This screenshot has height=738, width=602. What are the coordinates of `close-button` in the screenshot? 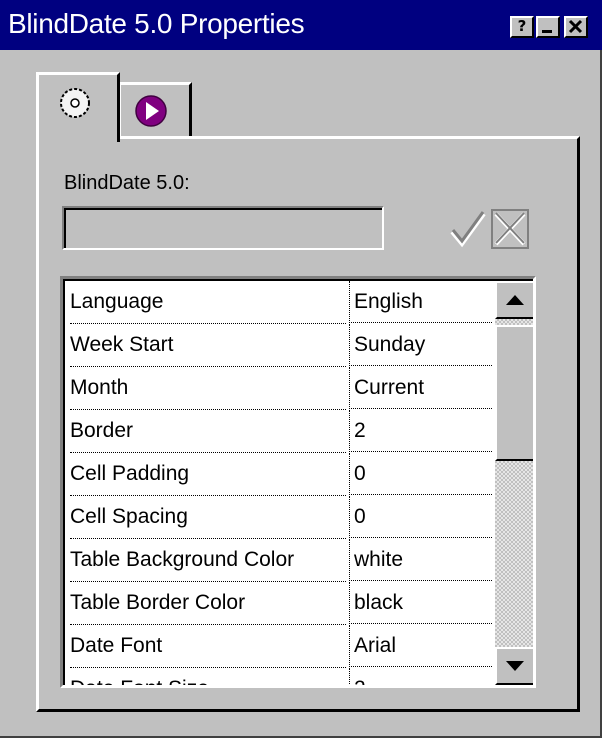 It's located at (576, 27).